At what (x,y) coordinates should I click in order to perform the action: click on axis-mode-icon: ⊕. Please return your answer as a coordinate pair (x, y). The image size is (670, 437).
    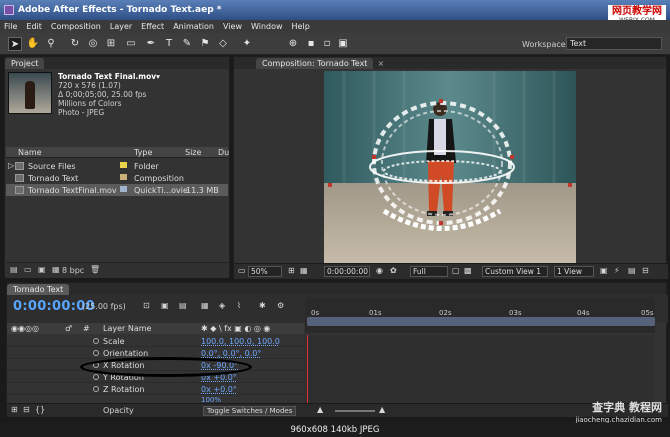
    Looking at the image, I should click on (293, 44).